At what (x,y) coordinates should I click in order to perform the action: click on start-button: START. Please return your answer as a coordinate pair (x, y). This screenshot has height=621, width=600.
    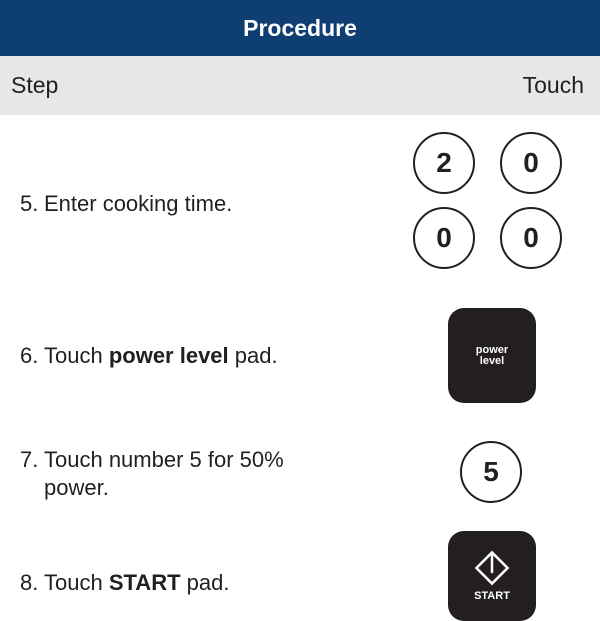
    Looking at the image, I should click on (492, 576).